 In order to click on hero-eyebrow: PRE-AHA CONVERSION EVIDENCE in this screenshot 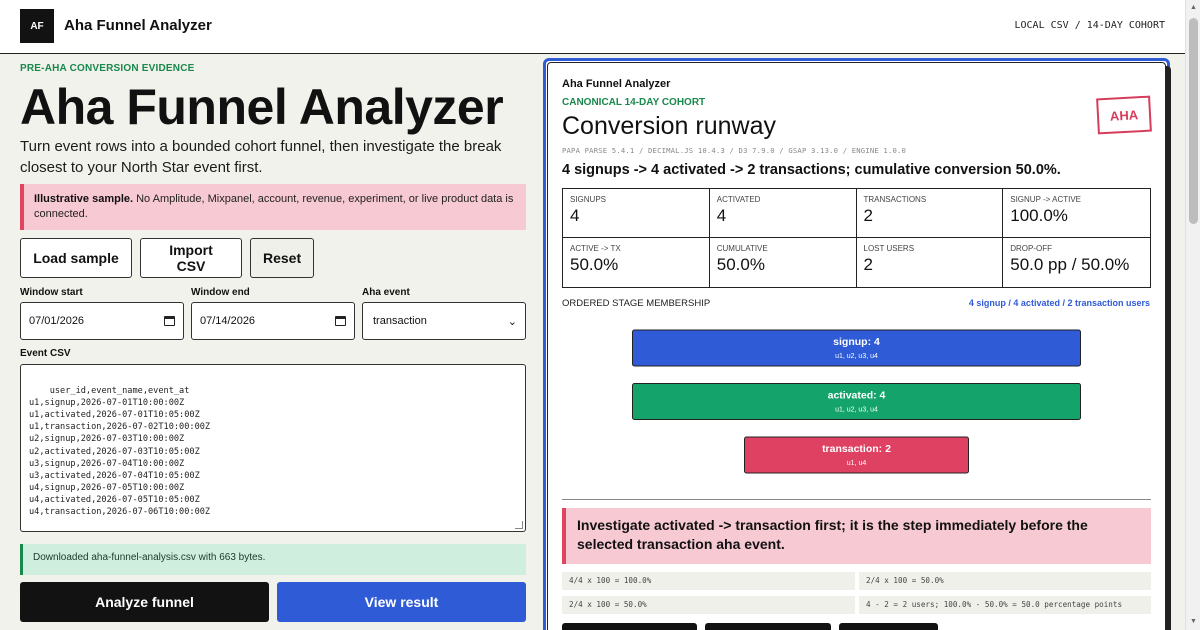, I will do `click(107, 68)`.